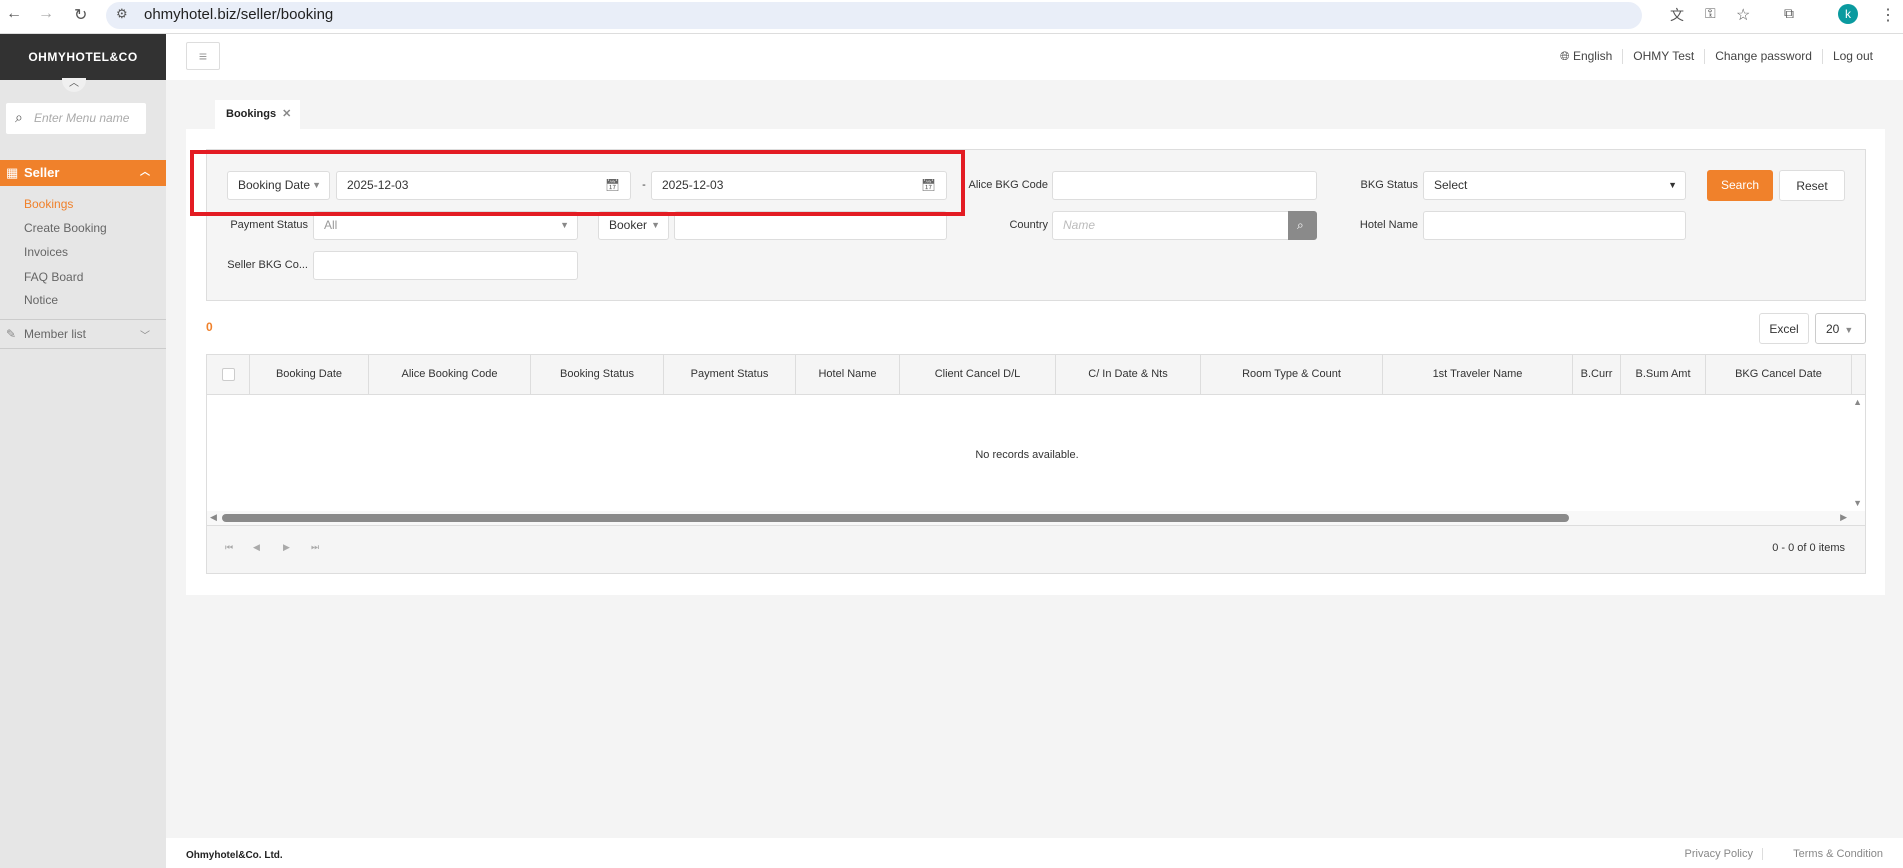  Describe the element at coordinates (1477, 374) in the screenshot. I see `column-header: 1st Traveler Name` at that location.